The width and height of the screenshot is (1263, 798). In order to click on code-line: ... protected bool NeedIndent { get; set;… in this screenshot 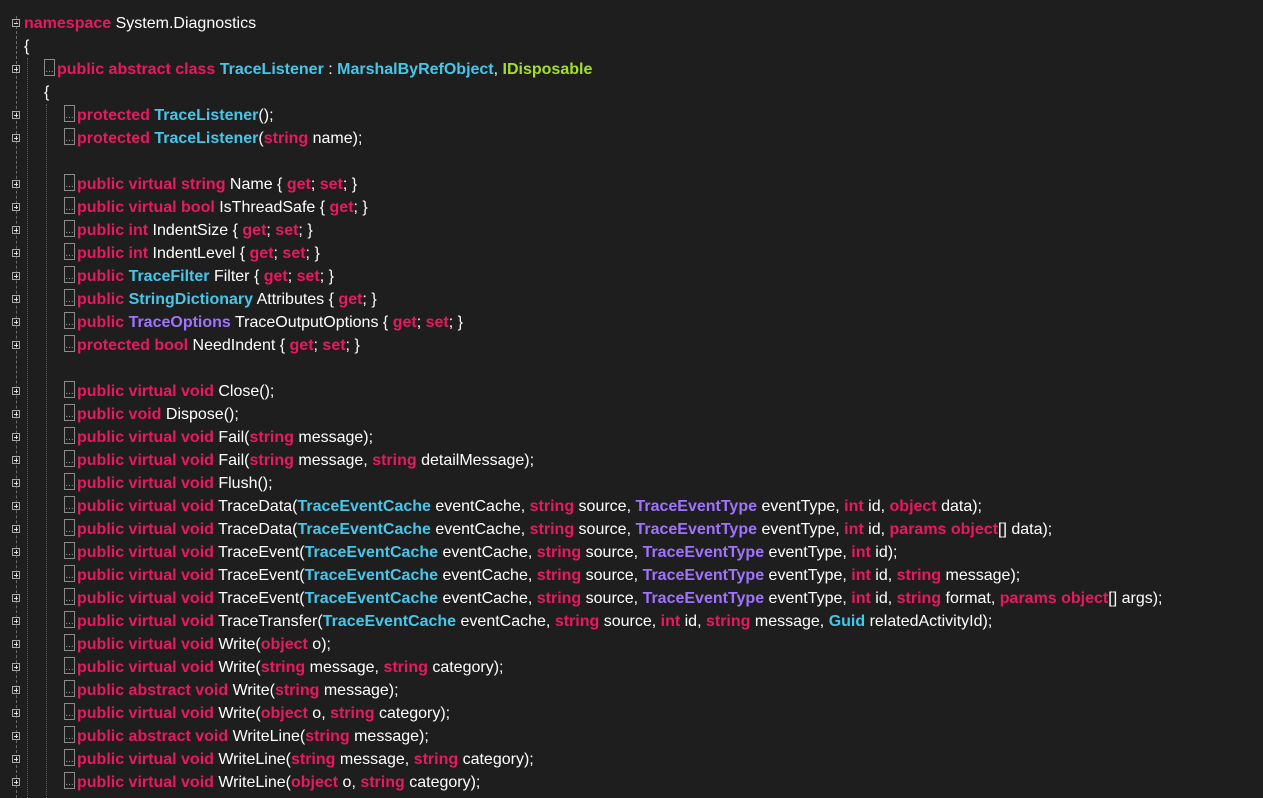, I will do `click(631, 345)`.